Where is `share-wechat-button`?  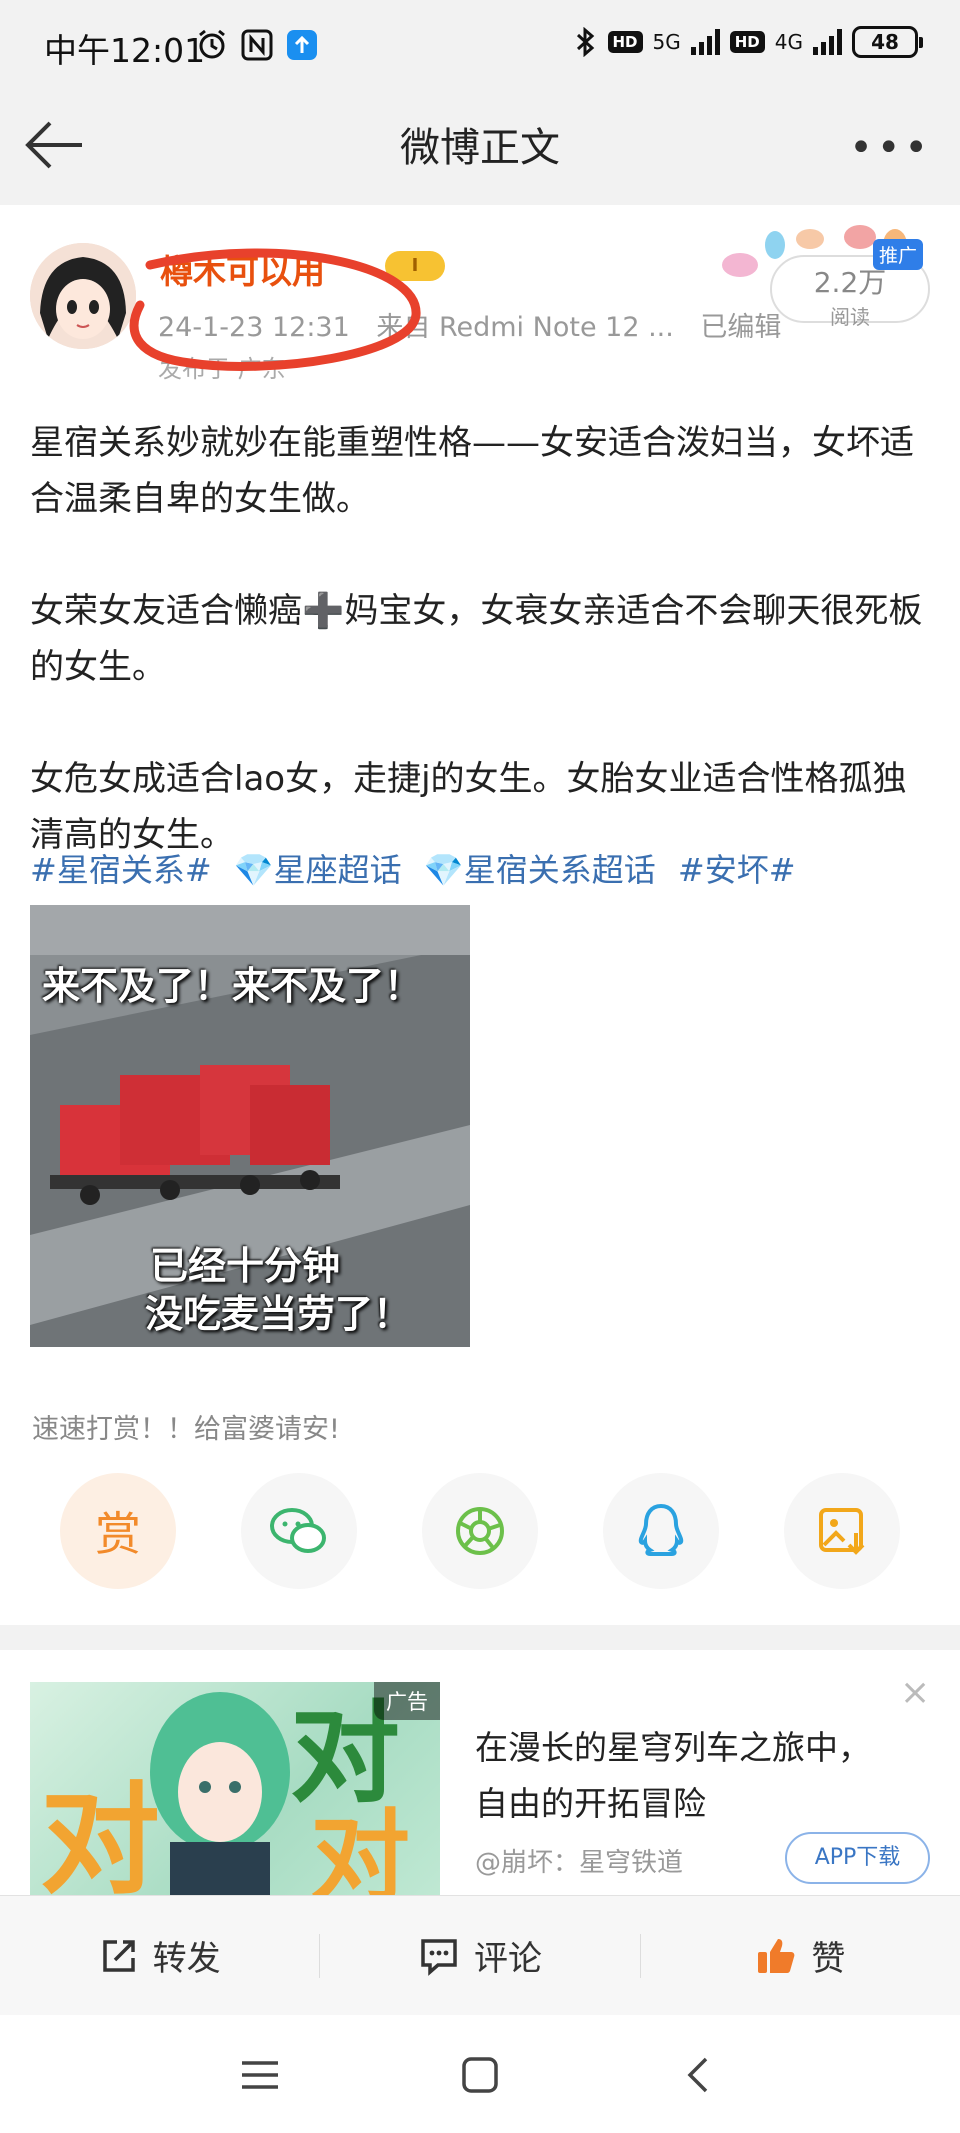
share-wechat-button is located at coordinates (299, 1531).